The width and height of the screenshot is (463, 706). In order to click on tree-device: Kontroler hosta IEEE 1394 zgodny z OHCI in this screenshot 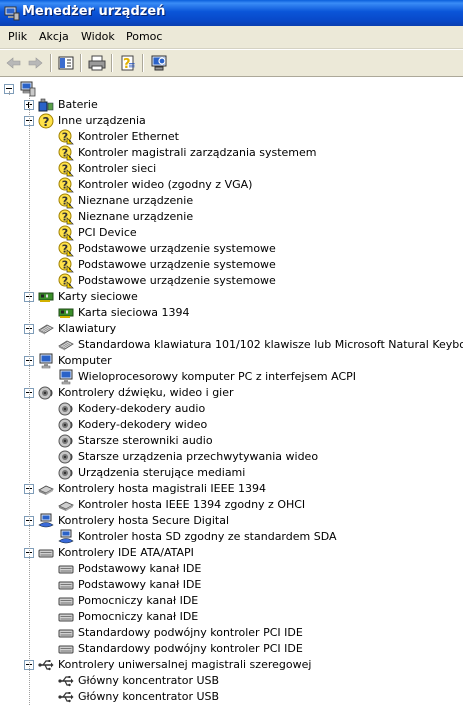, I will do `click(231, 505)`.